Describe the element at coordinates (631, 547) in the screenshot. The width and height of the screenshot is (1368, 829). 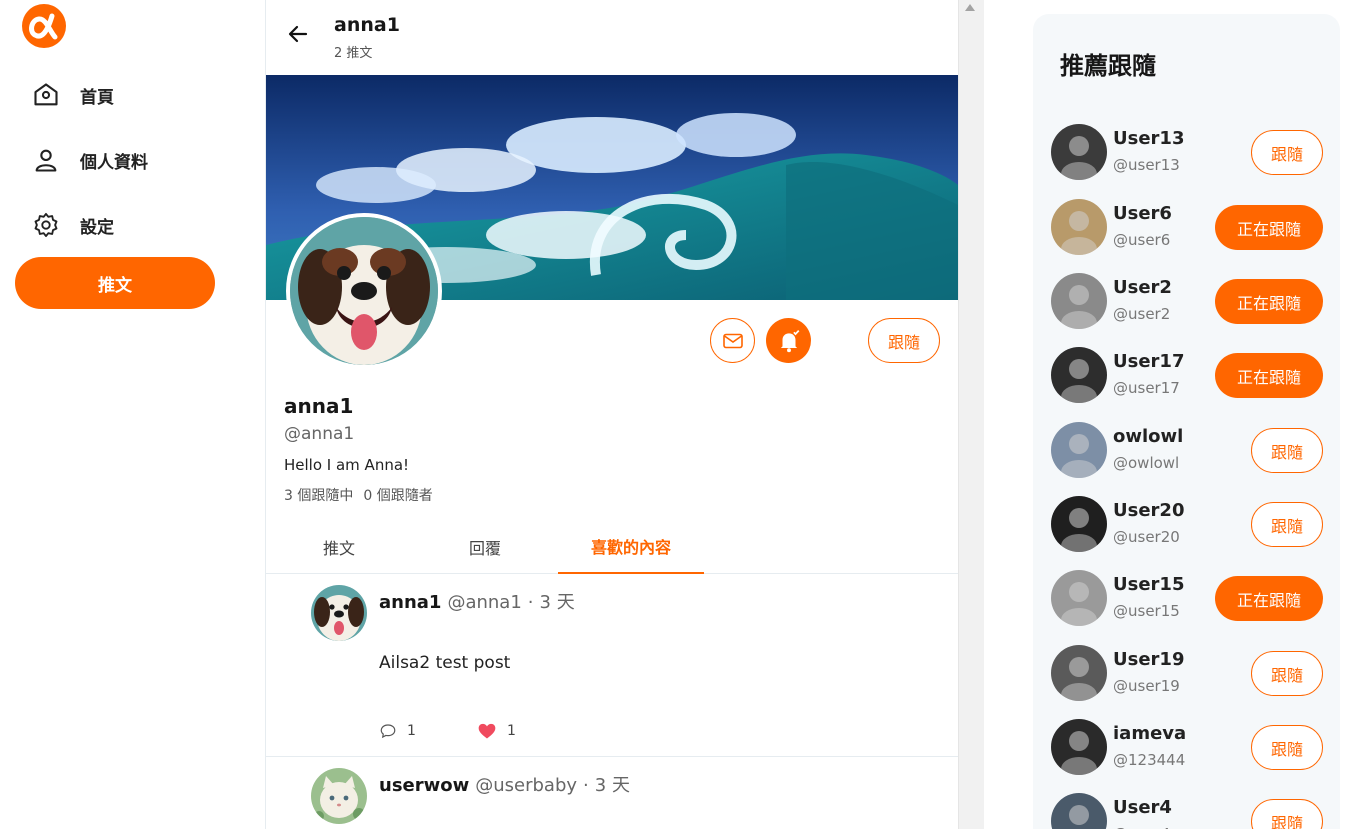
I see `tab-likes: 喜歡的內容` at that location.